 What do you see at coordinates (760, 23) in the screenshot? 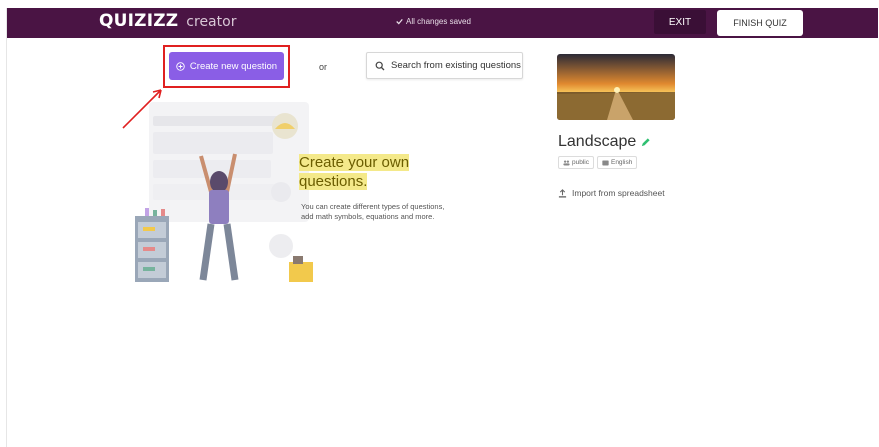
I see `finish-quiz-button: FINISH QUIZ` at bounding box center [760, 23].